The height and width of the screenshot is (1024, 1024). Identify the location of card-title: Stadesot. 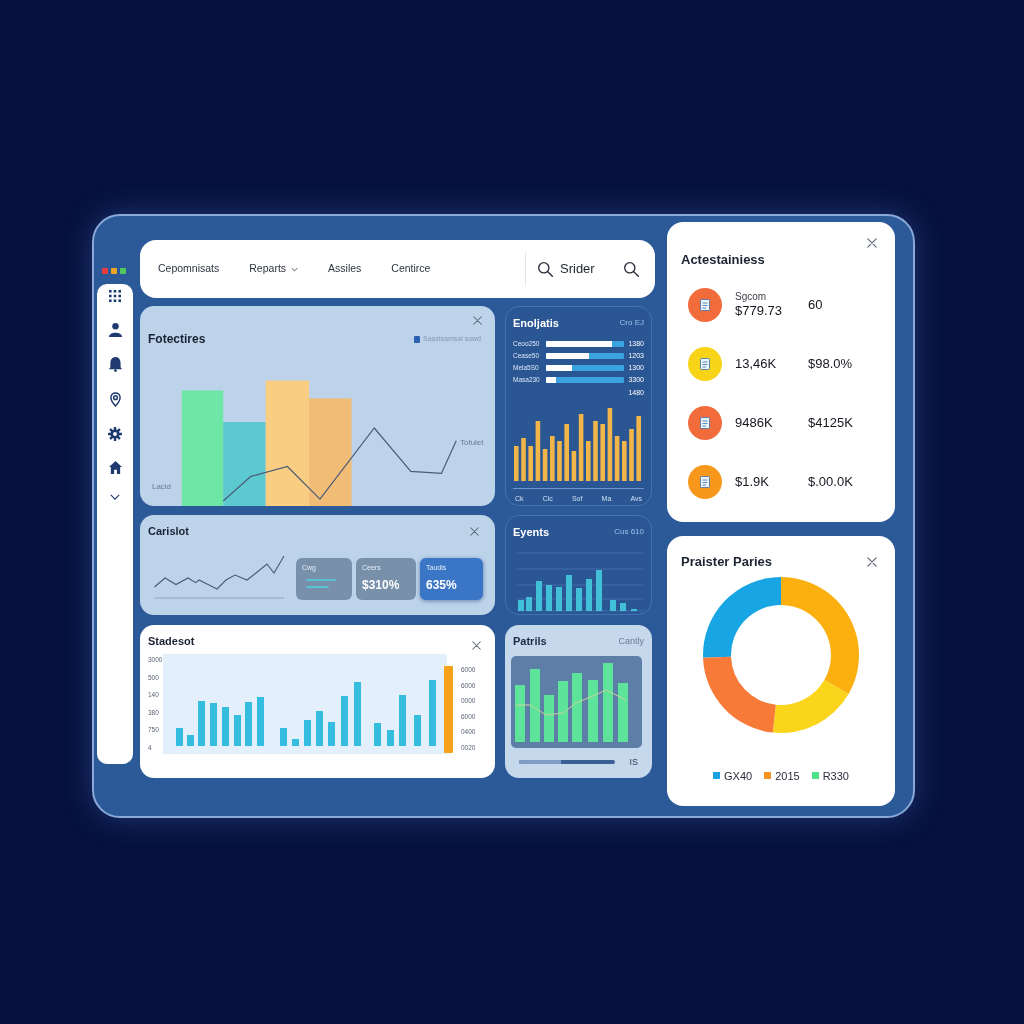
(171, 641).